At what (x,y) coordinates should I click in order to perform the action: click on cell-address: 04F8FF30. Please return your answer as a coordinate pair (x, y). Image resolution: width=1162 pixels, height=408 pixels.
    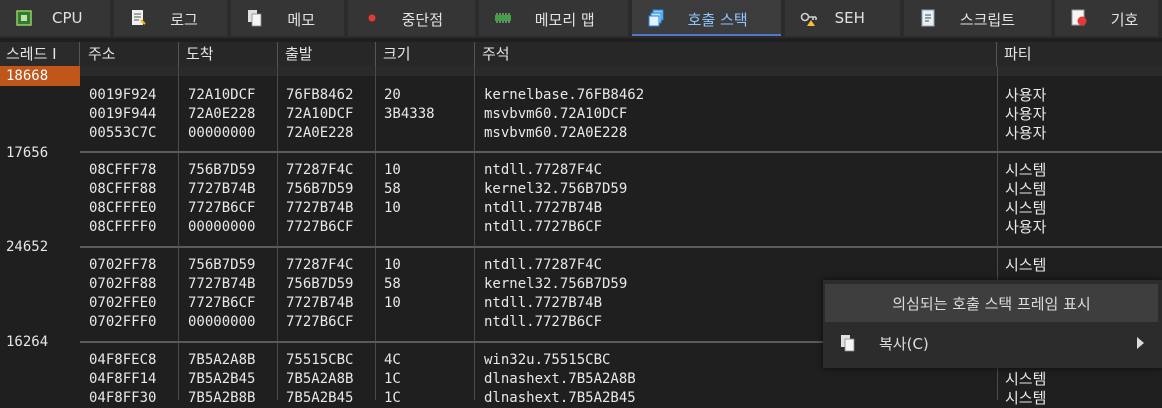
    Looking at the image, I should click on (123, 398).